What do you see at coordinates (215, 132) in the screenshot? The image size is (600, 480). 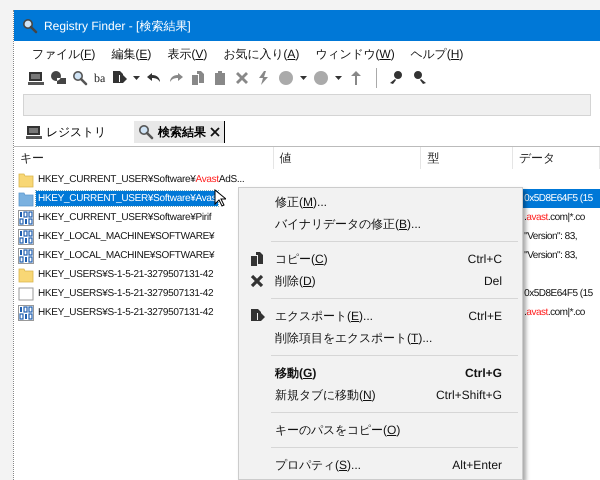 I see `close-icon` at bounding box center [215, 132].